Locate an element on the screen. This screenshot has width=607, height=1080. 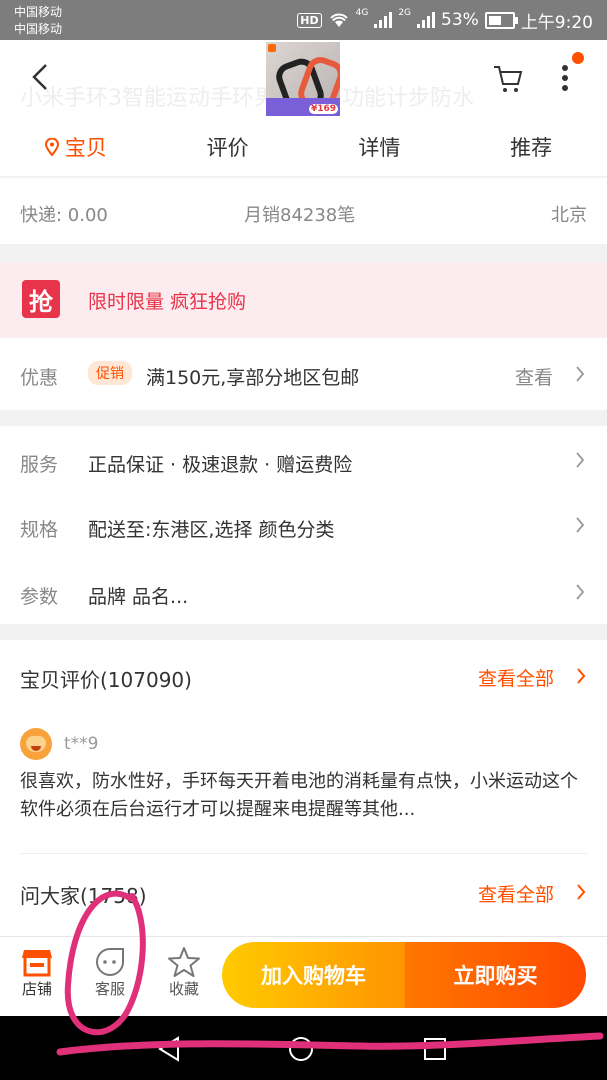
qa-title: 问大家(1758) is located at coordinates (83, 896).